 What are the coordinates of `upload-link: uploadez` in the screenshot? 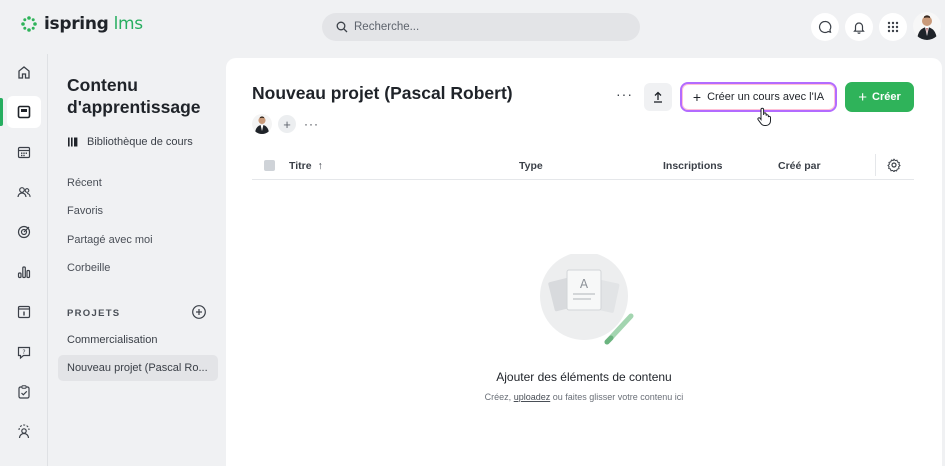 It's located at (532, 397).